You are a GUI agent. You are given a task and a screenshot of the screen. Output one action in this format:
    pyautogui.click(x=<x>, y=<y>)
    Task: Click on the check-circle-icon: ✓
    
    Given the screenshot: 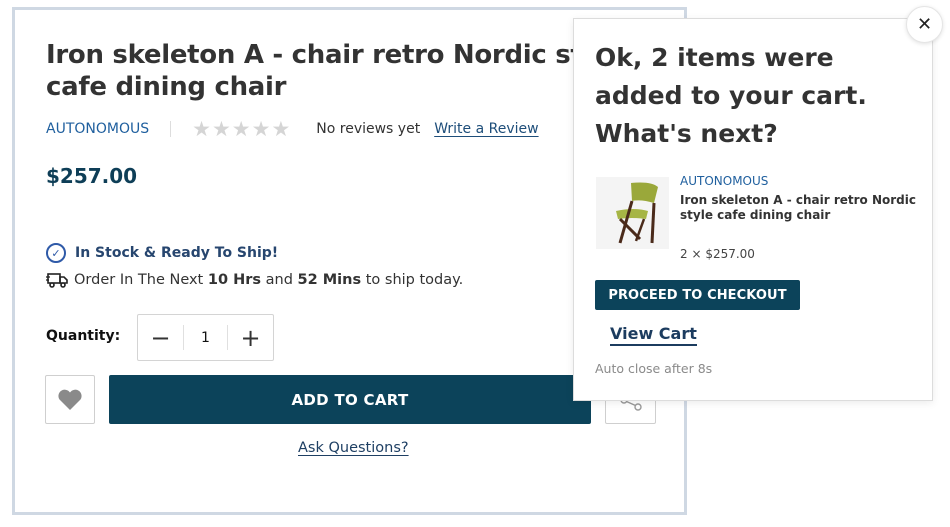 What is the action you would take?
    pyautogui.click(x=56, y=253)
    